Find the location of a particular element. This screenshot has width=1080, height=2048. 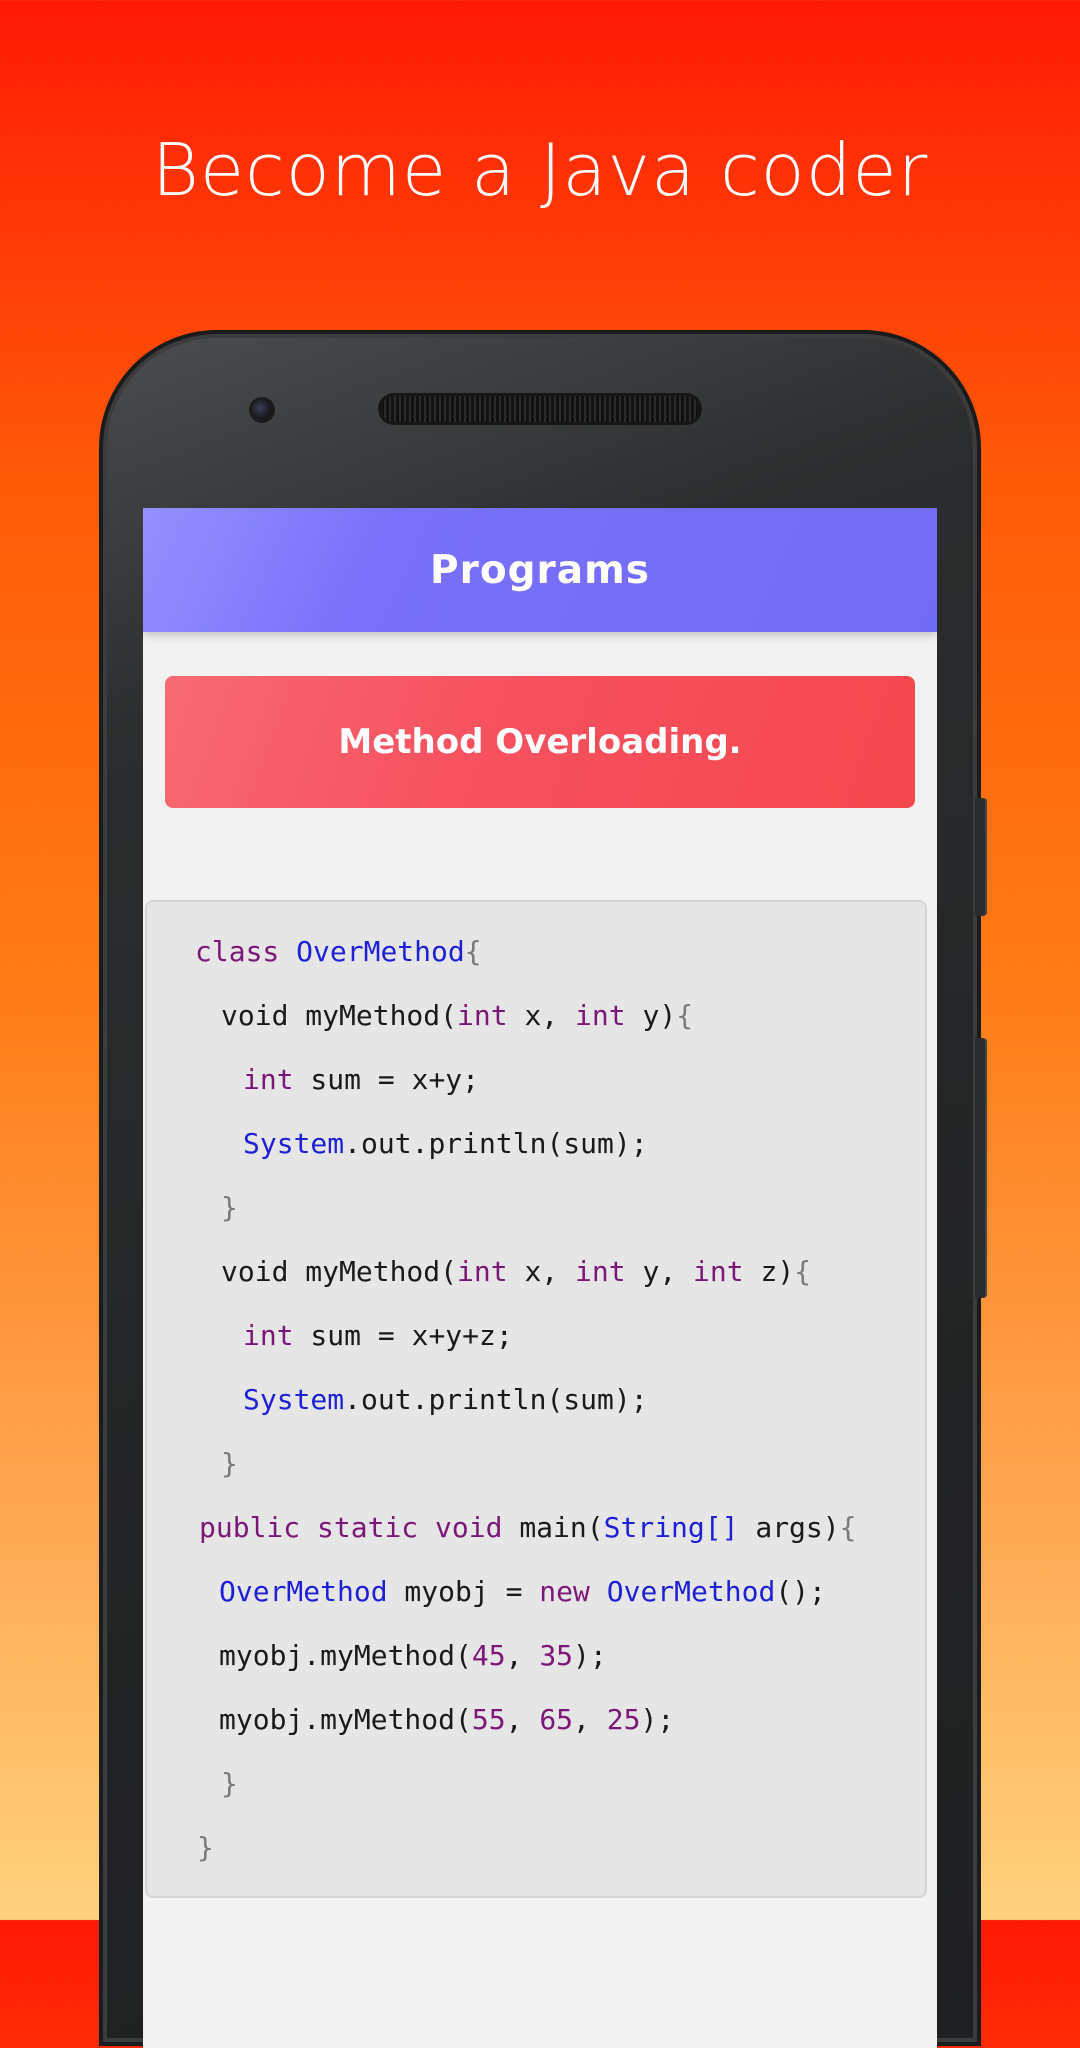

code-line: int sum = x+y; is located at coordinates (361, 1079).